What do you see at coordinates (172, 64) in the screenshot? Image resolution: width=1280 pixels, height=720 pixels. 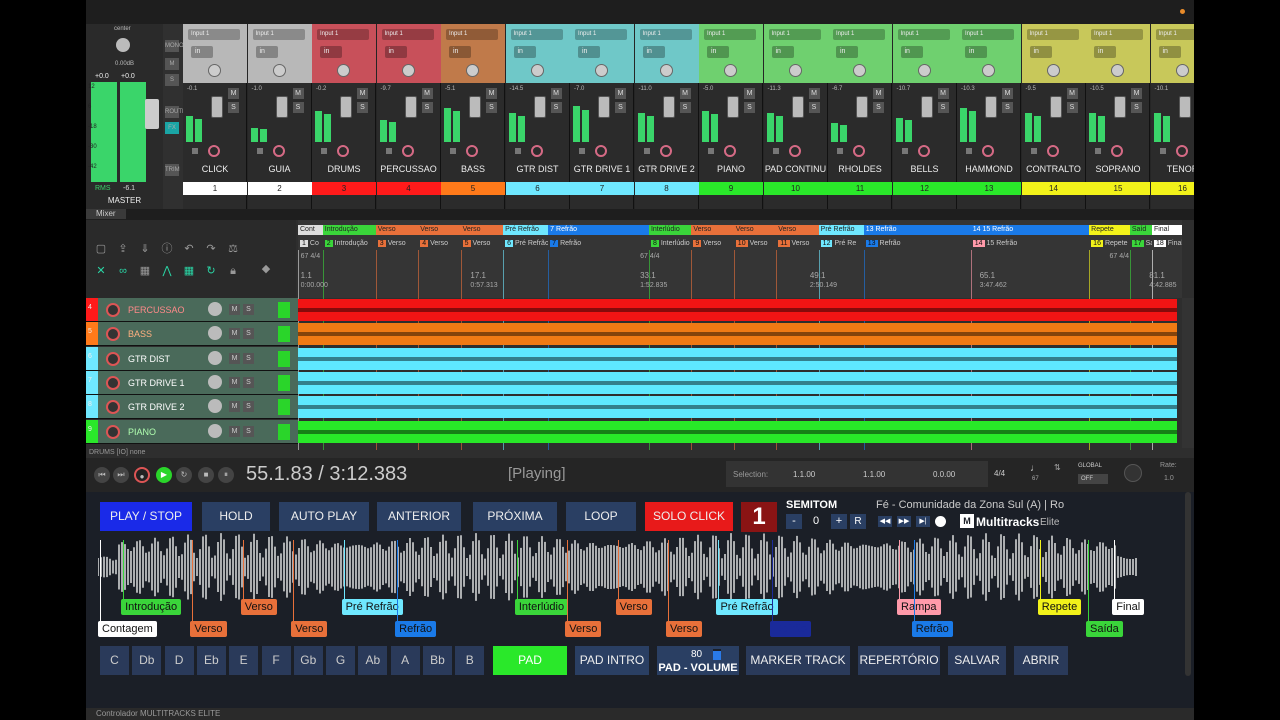 I see `master-side-button: M` at bounding box center [172, 64].